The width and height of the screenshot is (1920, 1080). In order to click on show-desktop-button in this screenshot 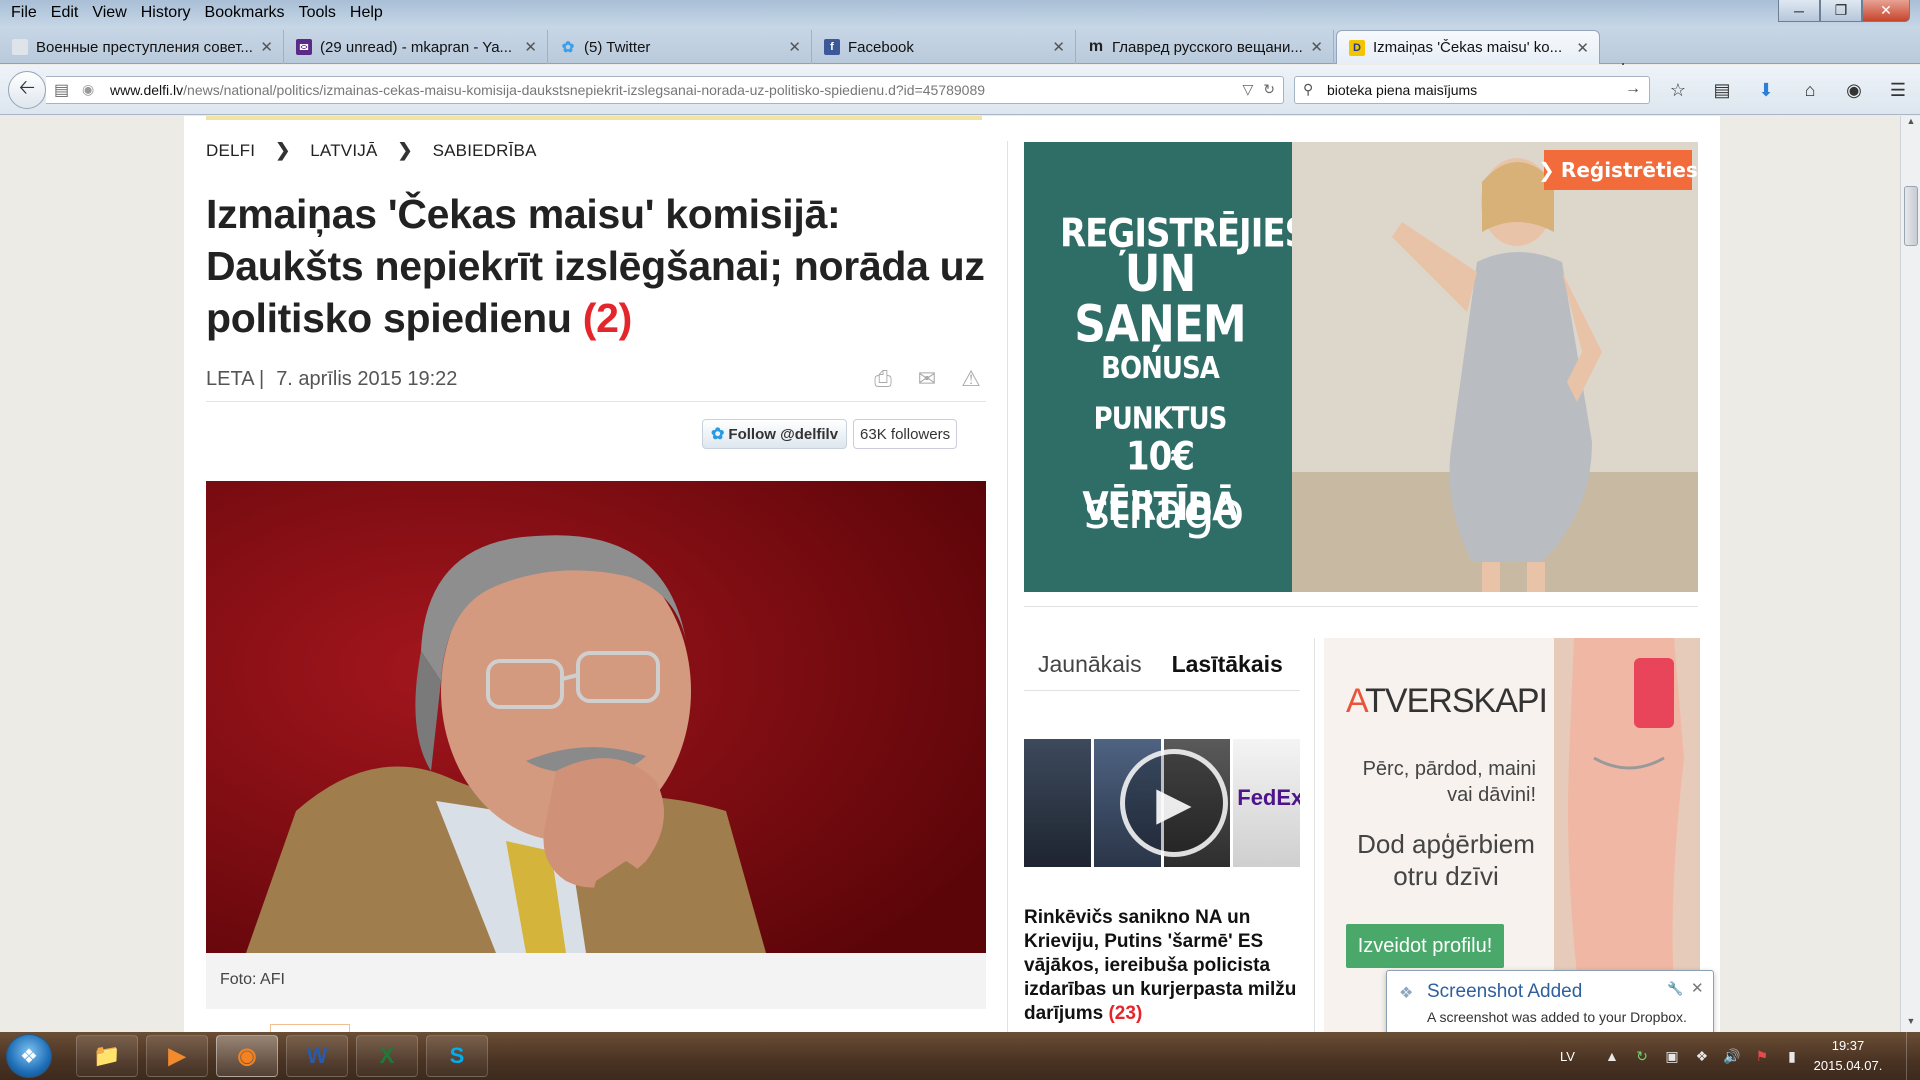, I will do `click(1913, 1056)`.